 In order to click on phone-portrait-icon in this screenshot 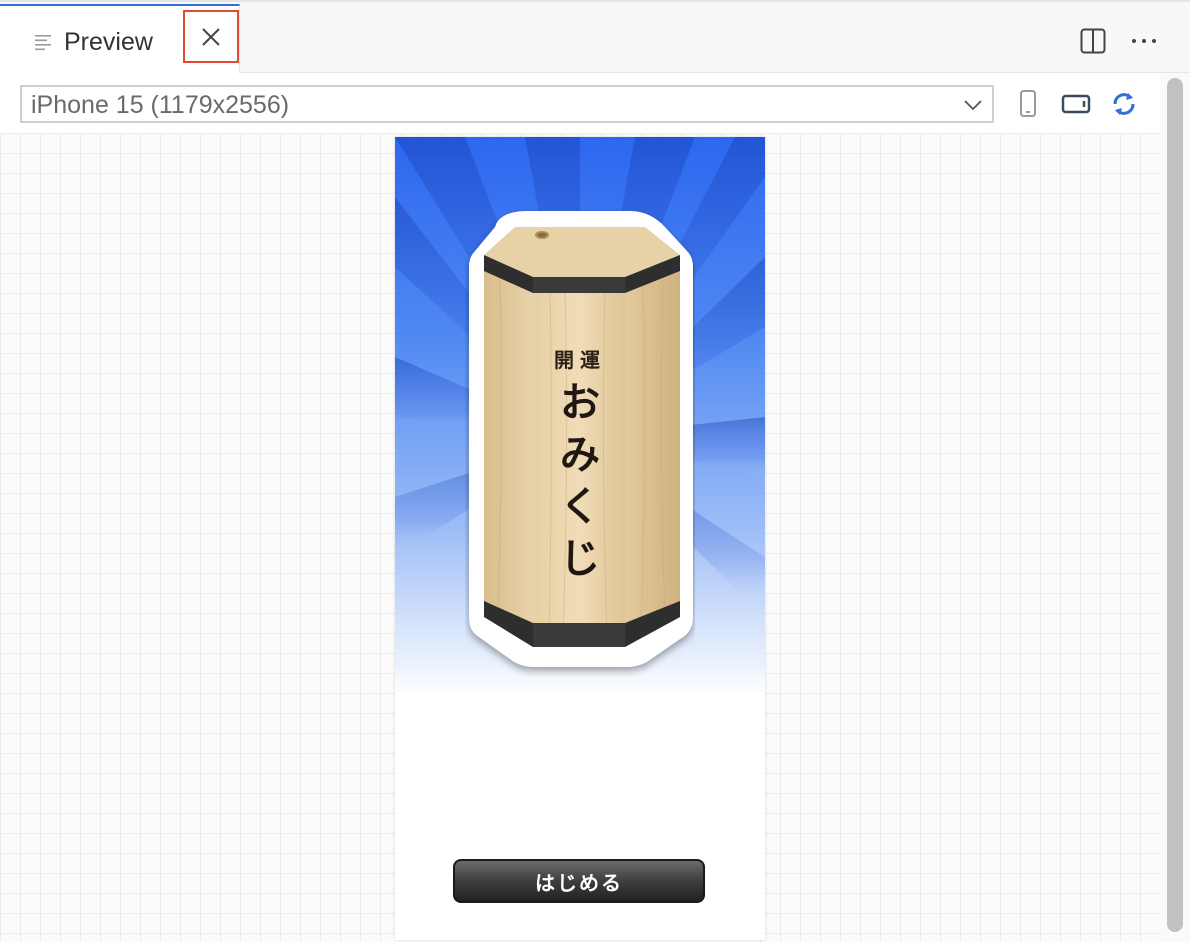, I will do `click(1028, 103)`.